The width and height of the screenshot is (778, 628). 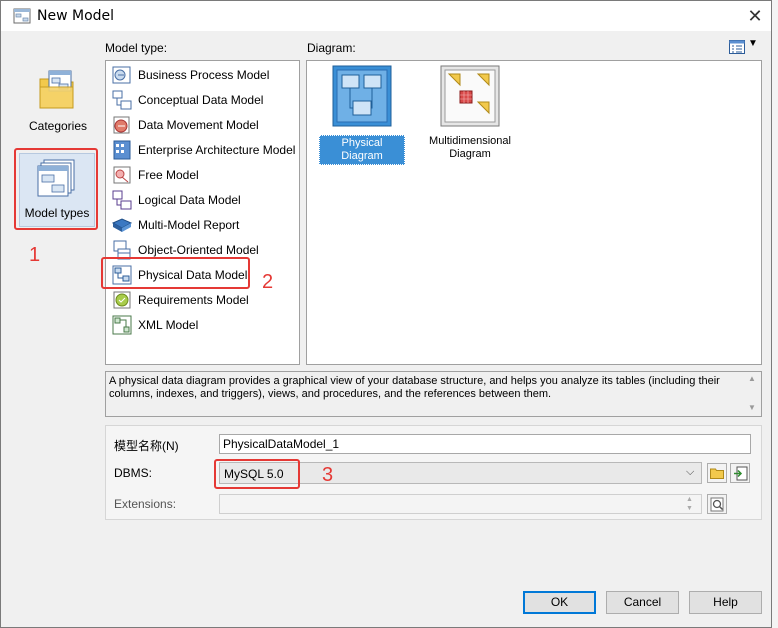 I want to click on xml-model-icon, so click(x=122, y=325).